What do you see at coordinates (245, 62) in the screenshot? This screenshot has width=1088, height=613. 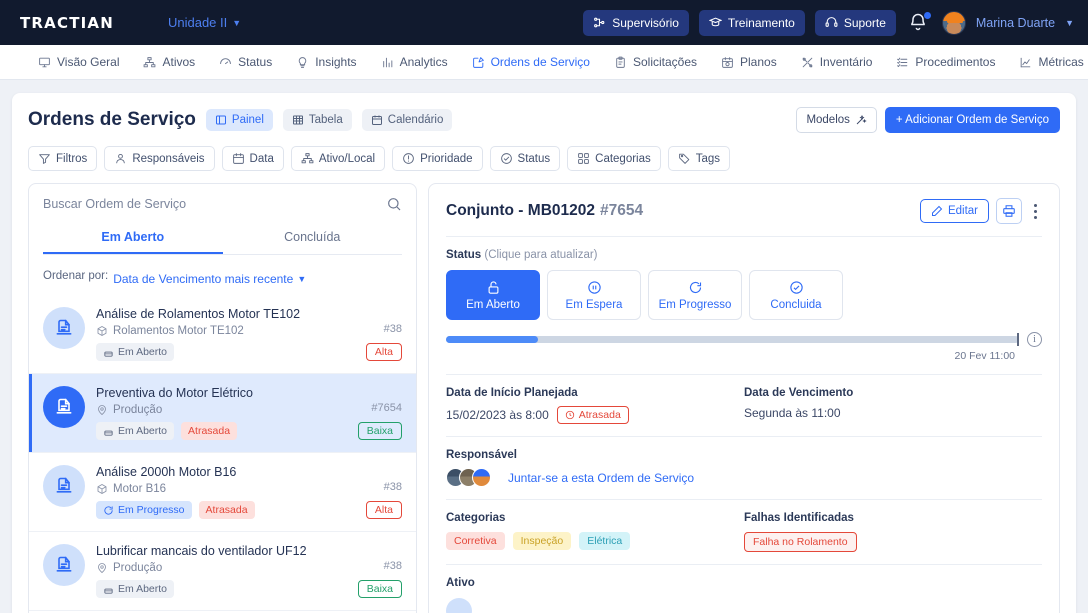 I see `nav-item-status: Status` at bounding box center [245, 62].